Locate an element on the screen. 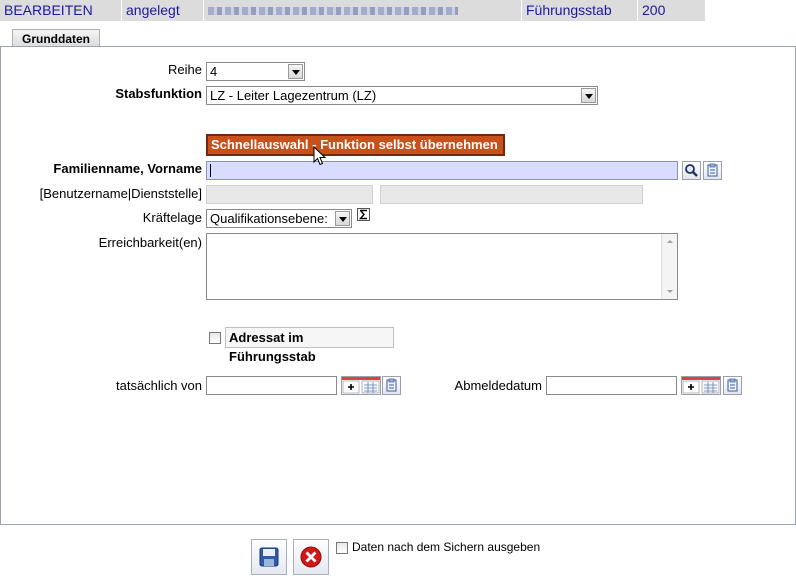 This screenshot has height=586, width=796. user-office-label: [Benutzername|Dienststelle] is located at coordinates (120, 193).